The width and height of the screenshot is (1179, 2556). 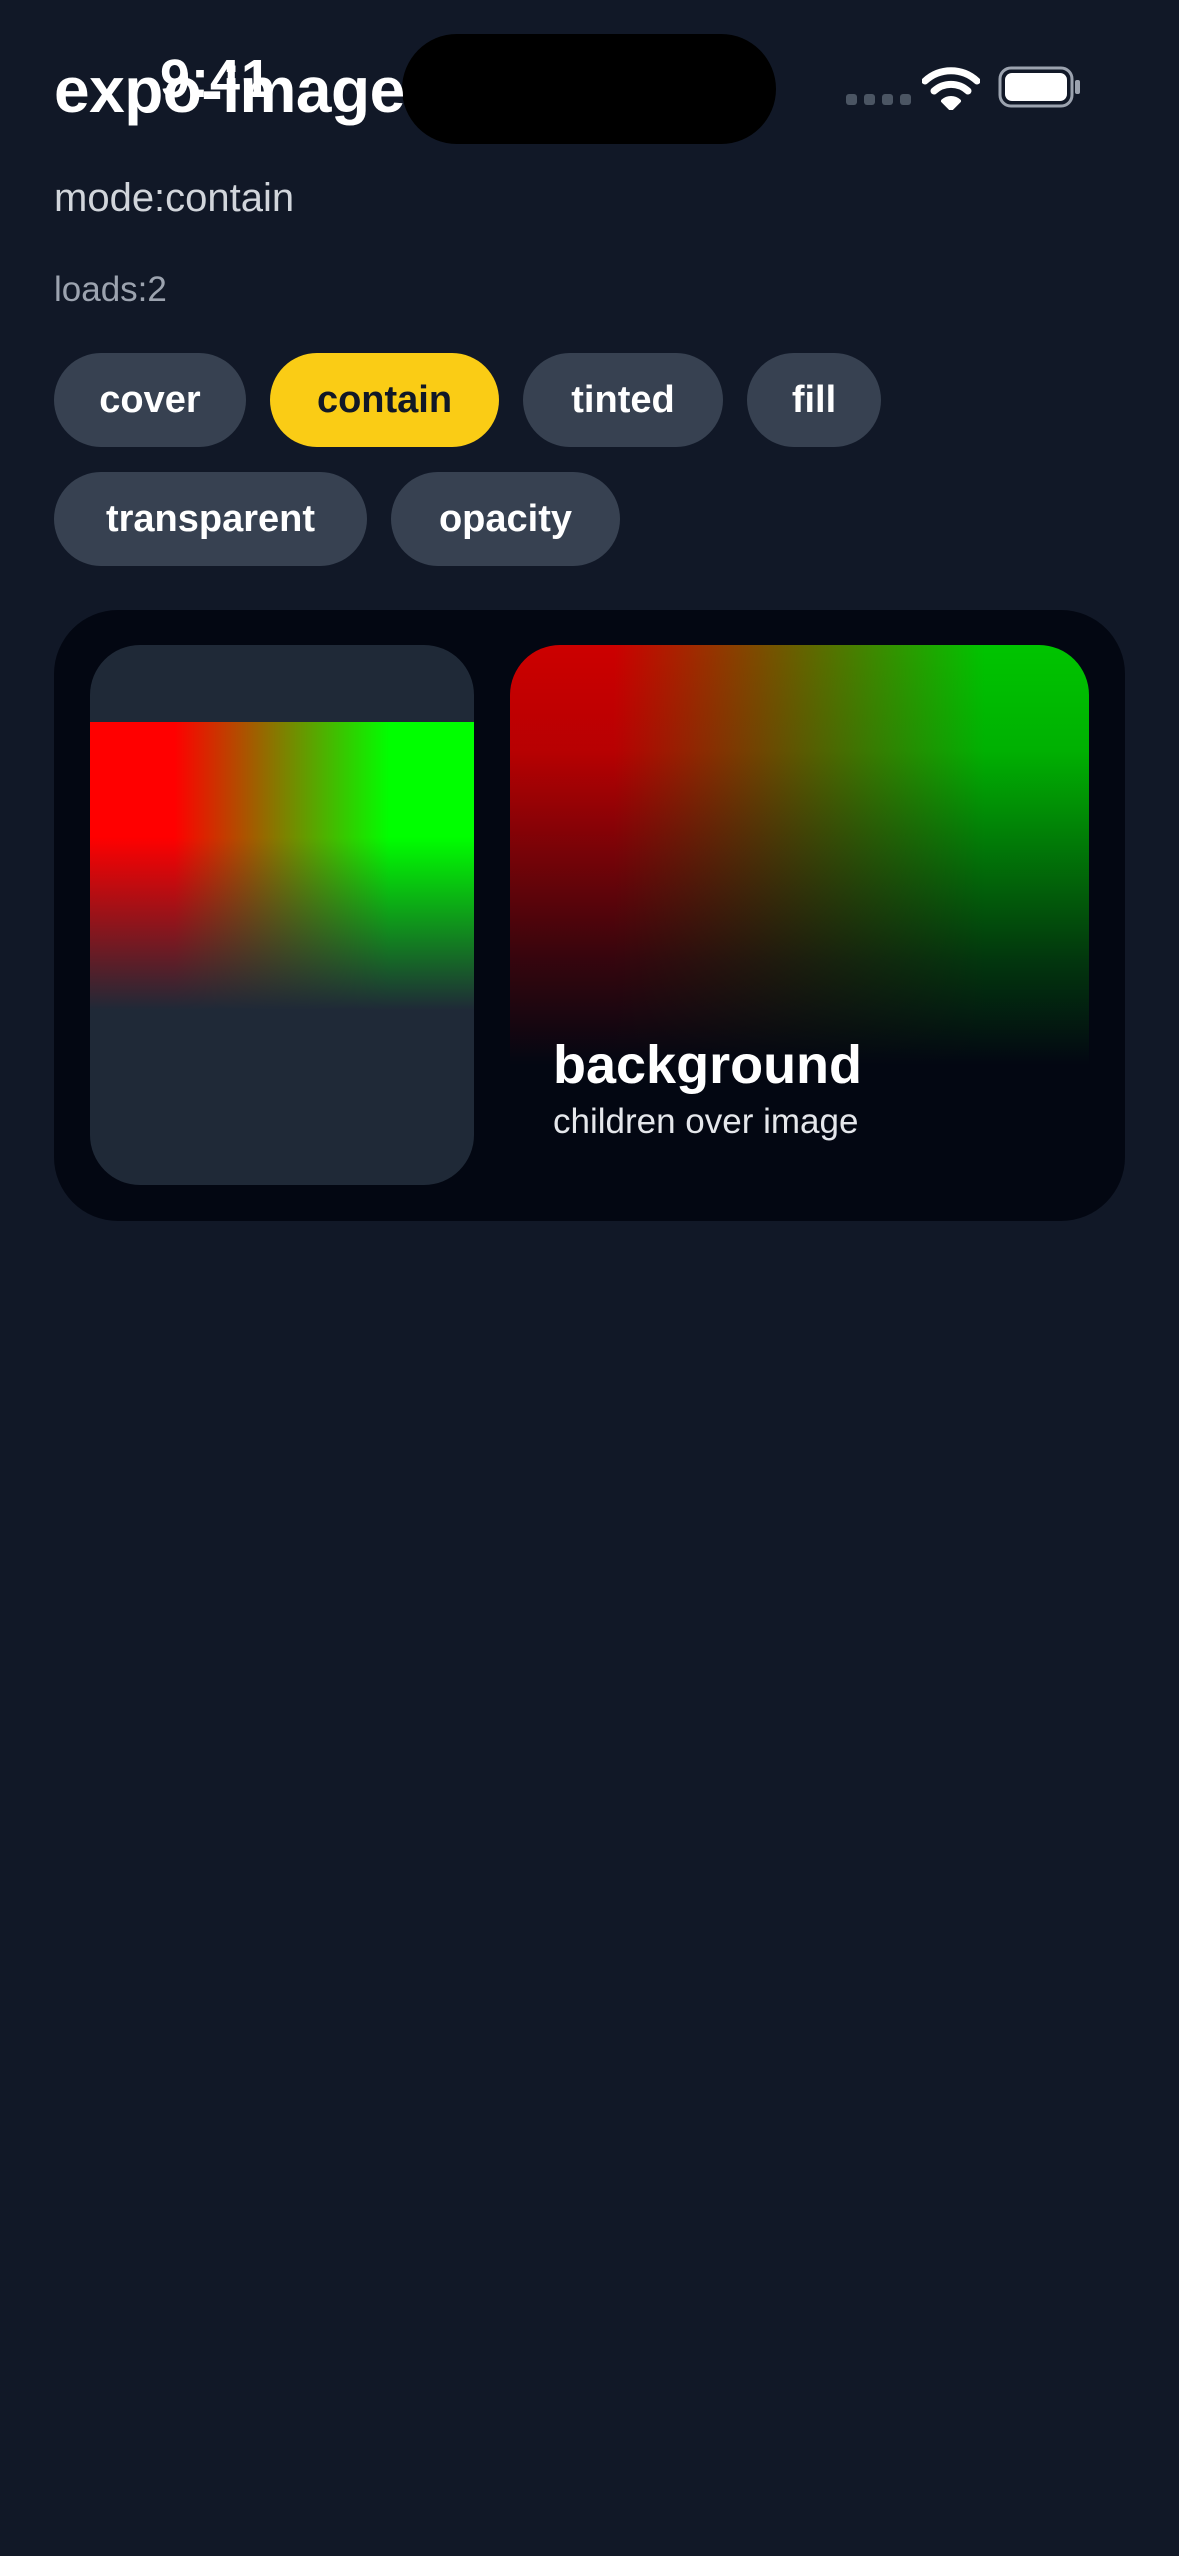 I want to click on mode-pill-cover: cover, so click(x=150, y=400).